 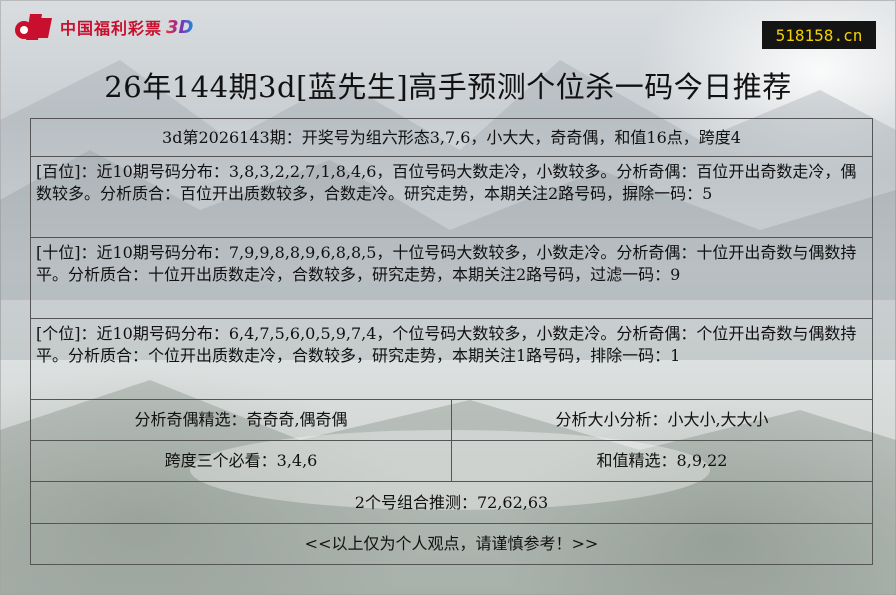 I want to click on site-badge: 518158.cn, so click(x=819, y=35).